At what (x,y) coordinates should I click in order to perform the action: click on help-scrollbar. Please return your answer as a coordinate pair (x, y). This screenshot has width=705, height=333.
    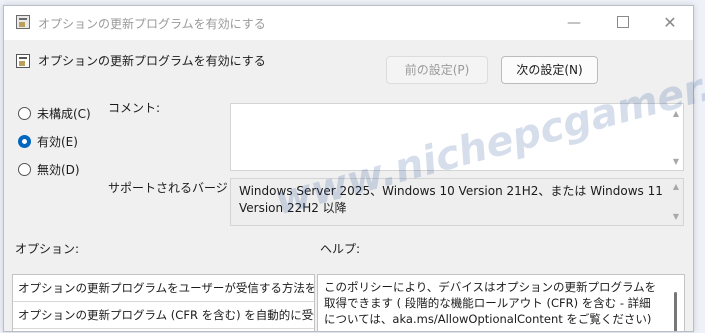
    Looking at the image, I should click on (675, 311).